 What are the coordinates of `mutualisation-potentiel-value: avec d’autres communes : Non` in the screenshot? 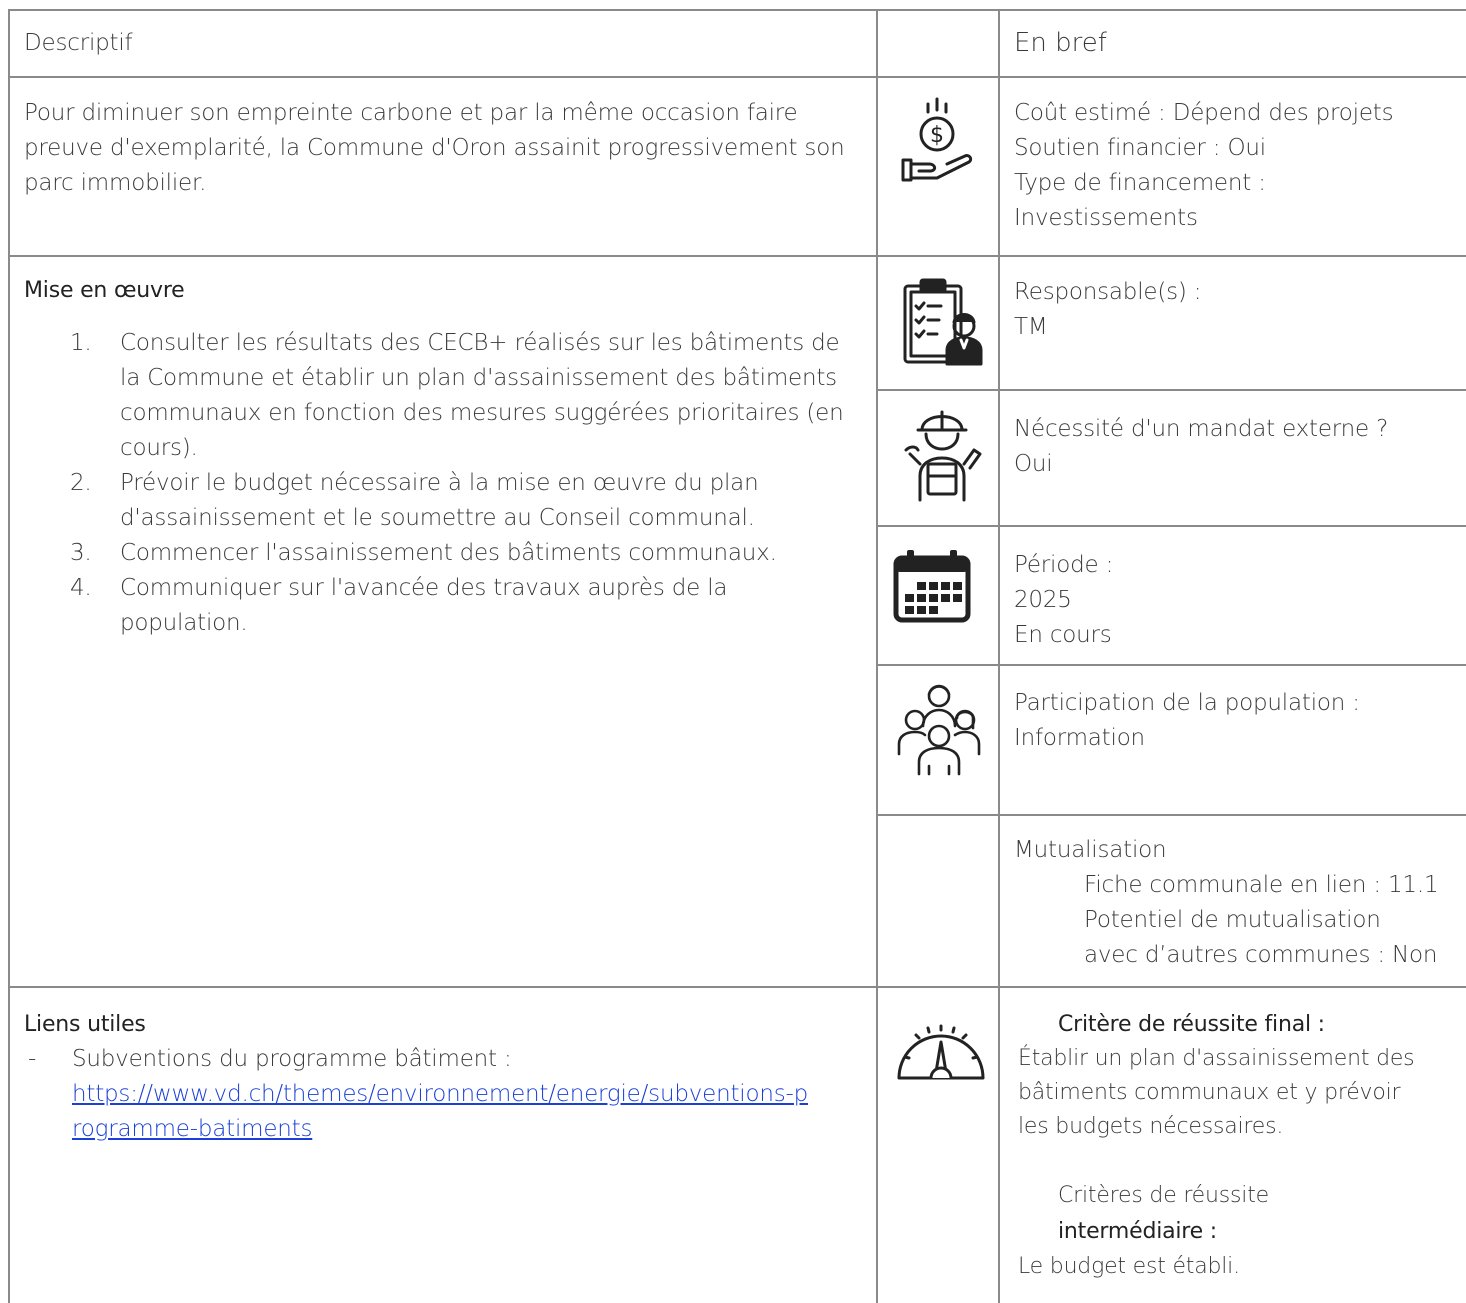 It's located at (1261, 955).